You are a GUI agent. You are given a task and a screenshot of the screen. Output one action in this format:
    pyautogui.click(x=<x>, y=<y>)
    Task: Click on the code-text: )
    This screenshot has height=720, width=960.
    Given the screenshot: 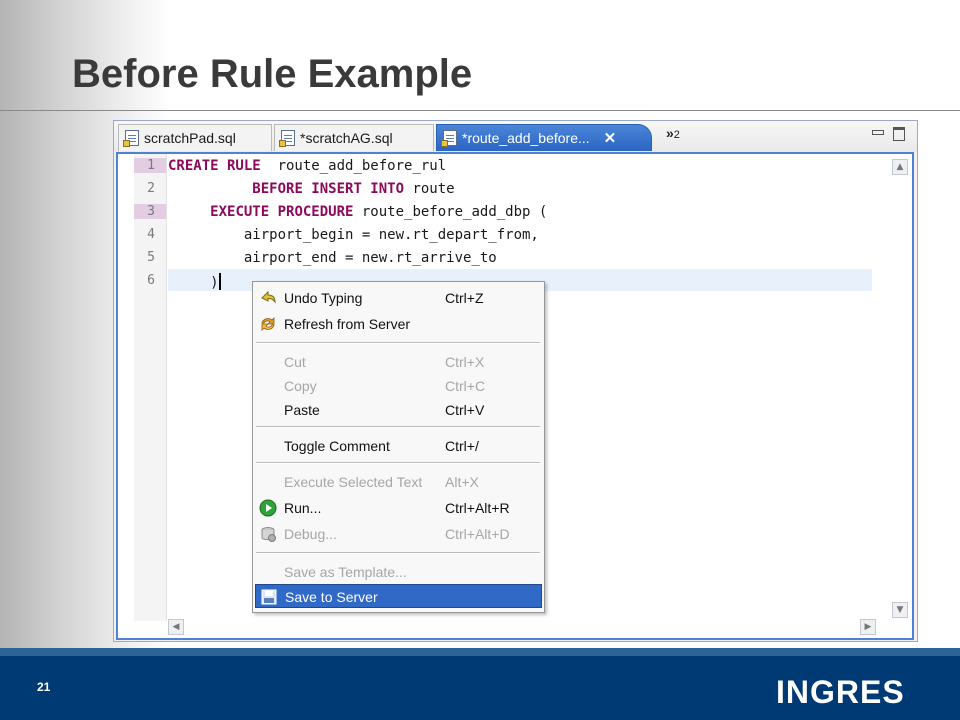 What is the action you would take?
    pyautogui.click(x=193, y=283)
    